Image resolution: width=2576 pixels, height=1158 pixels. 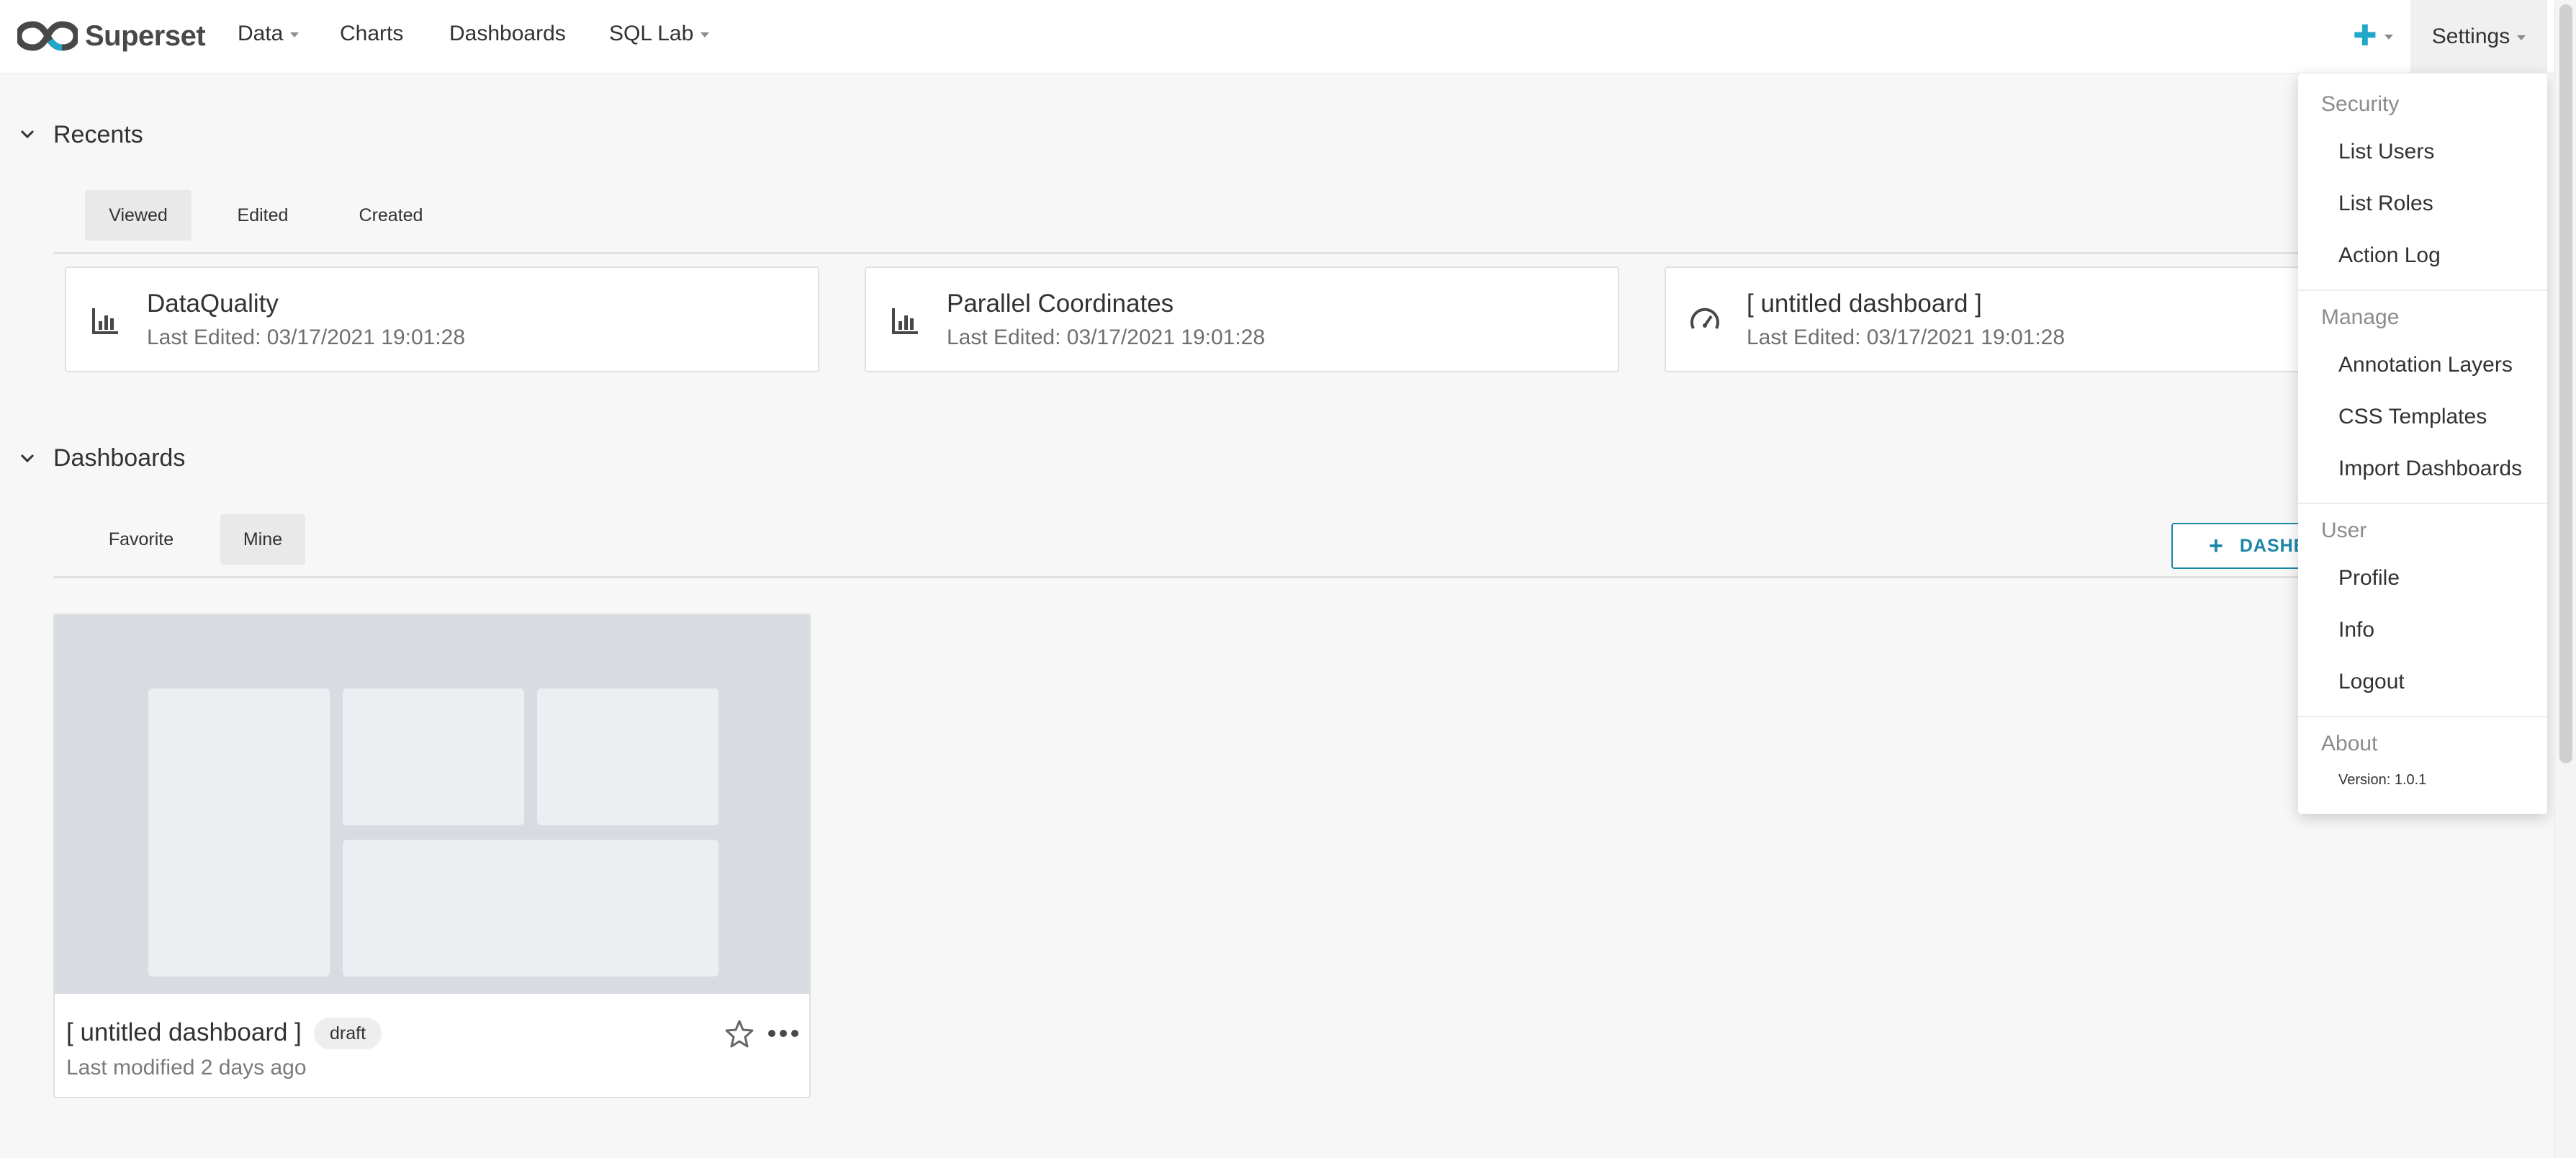 What do you see at coordinates (1865, 304) in the screenshot?
I see `recent-card-title: [ untitled dashboard ]` at bounding box center [1865, 304].